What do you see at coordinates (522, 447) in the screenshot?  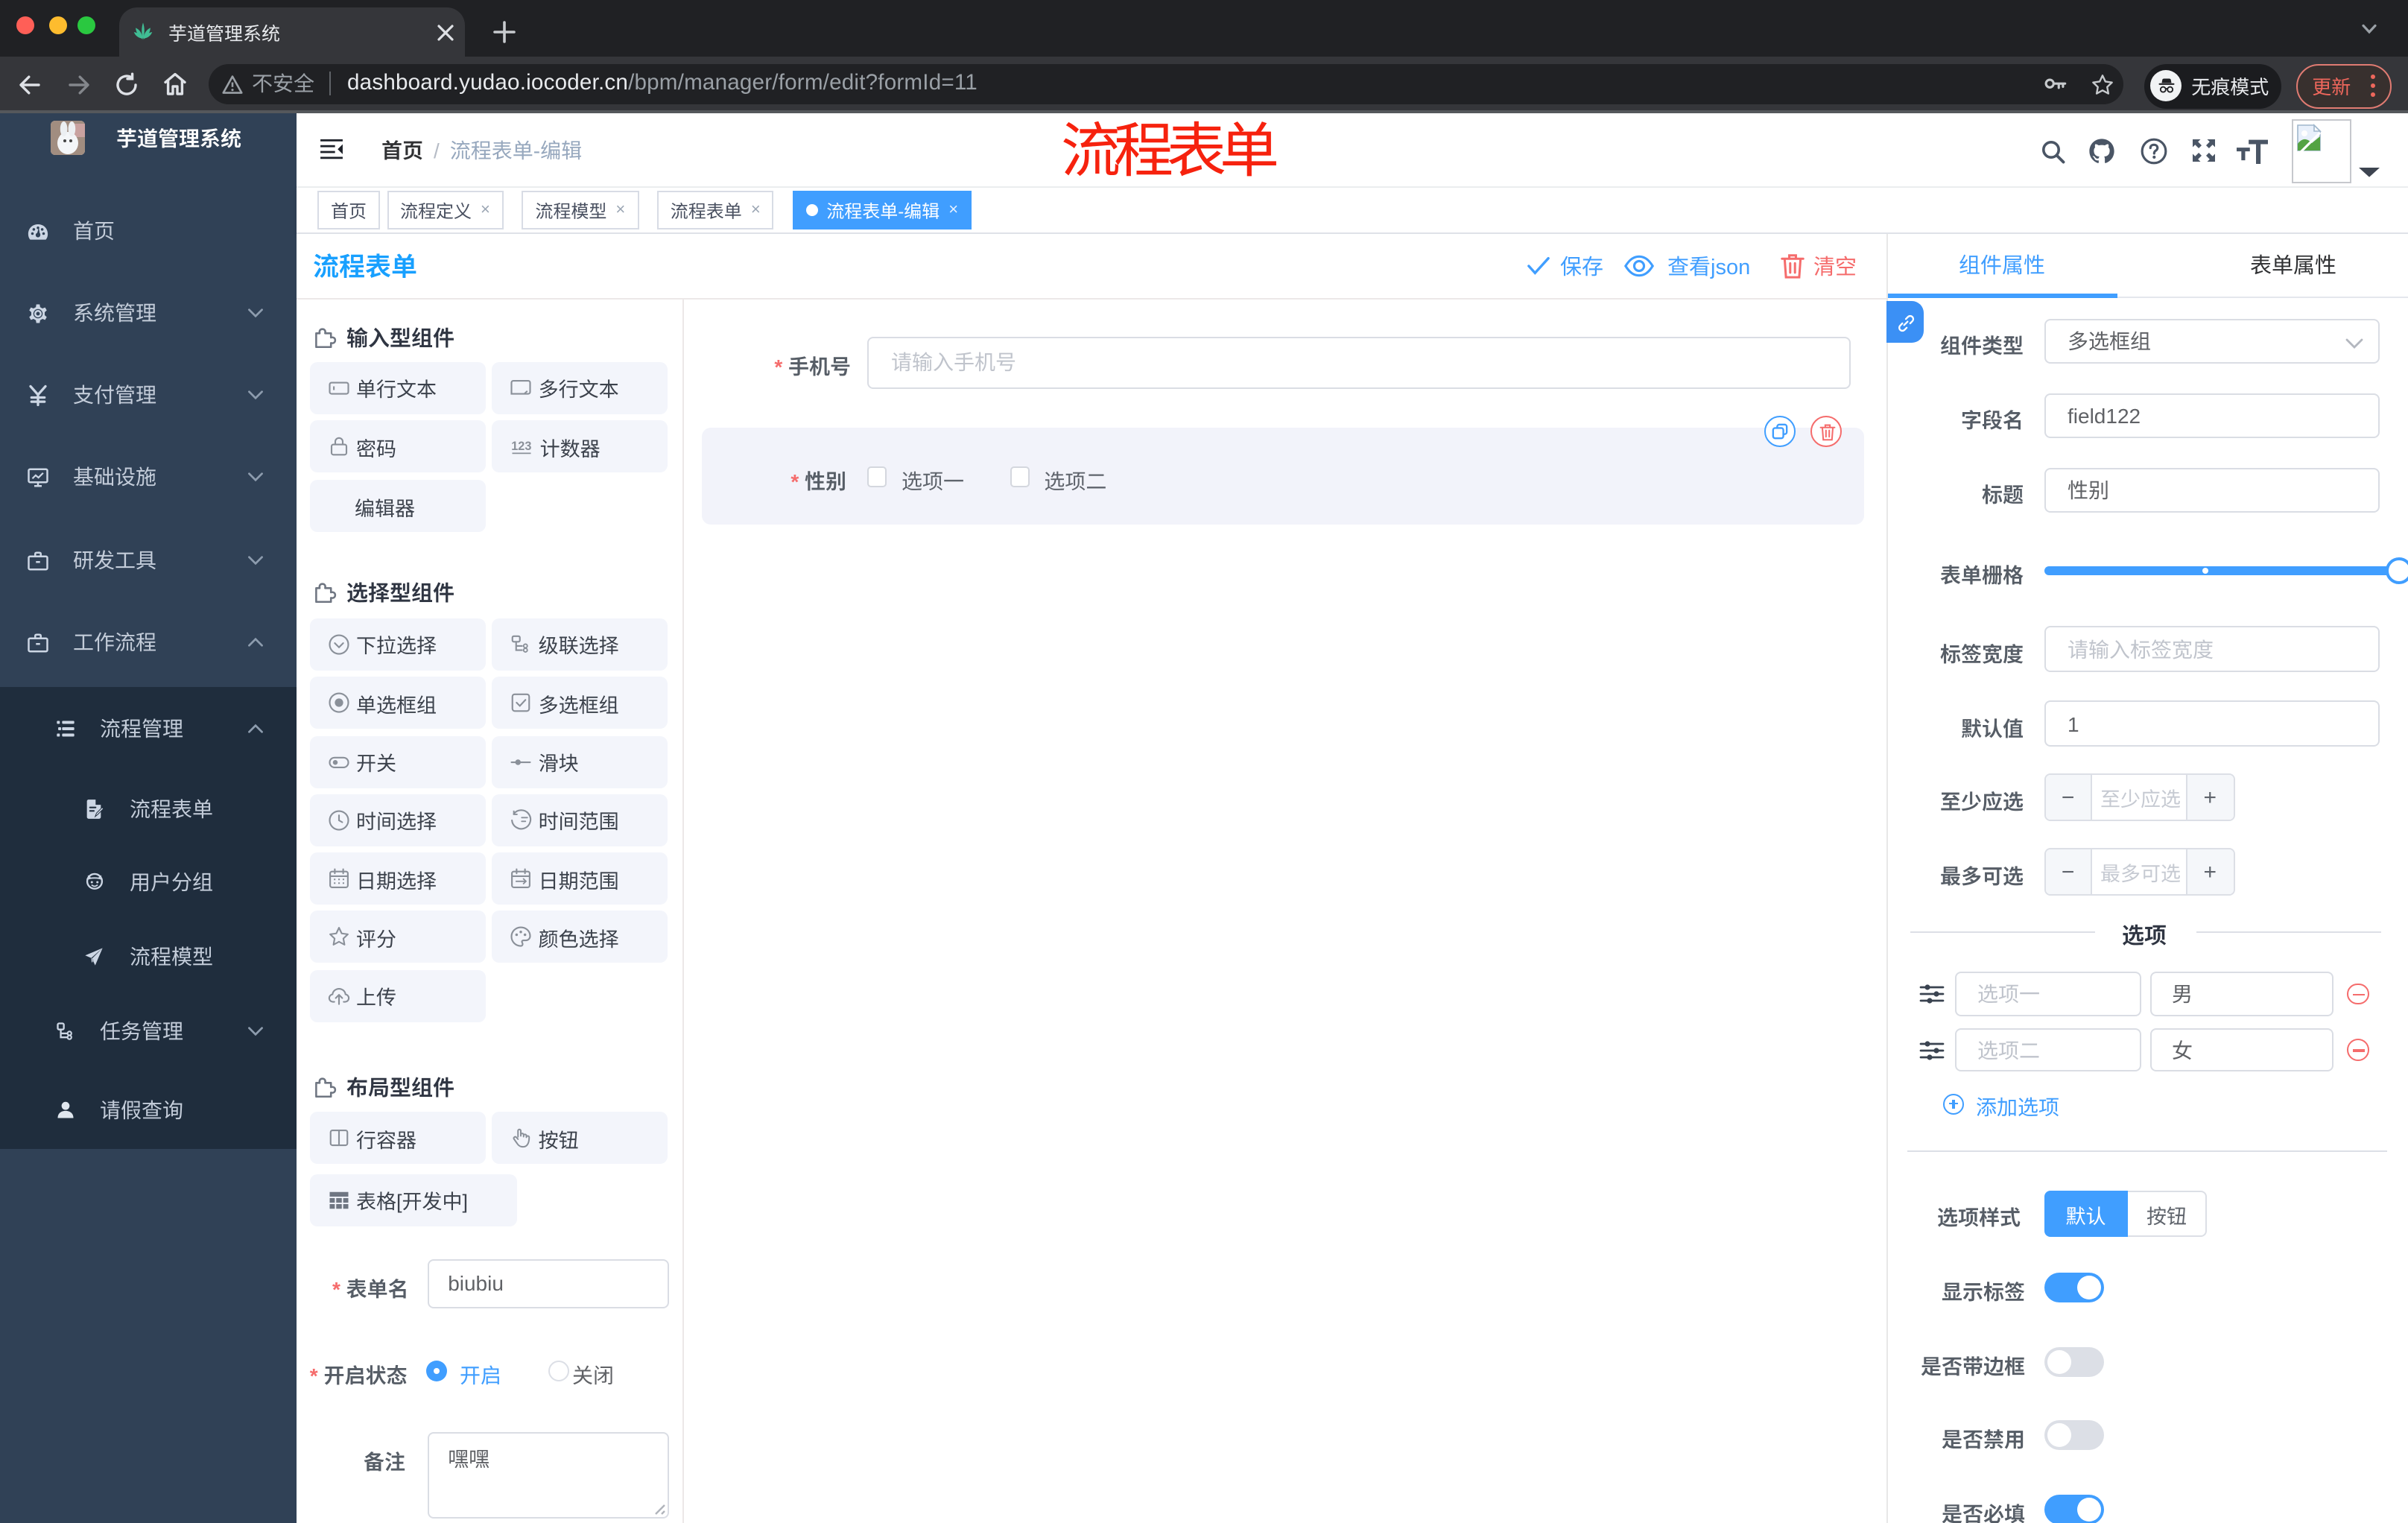 I see `svg-text: 123` at bounding box center [522, 447].